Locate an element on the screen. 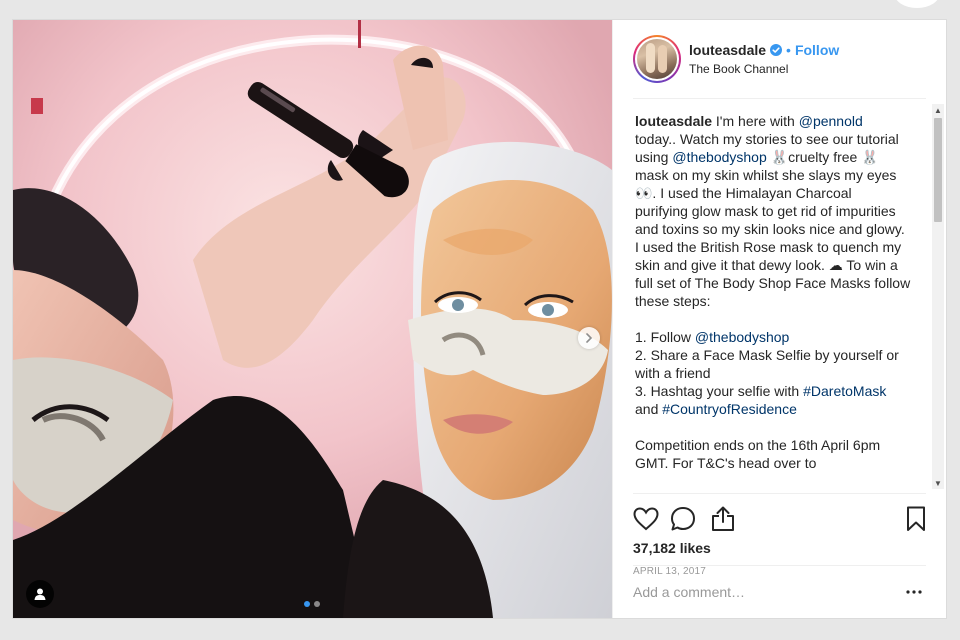 The width and height of the screenshot is (960, 640). avatar is located at coordinates (657, 59).